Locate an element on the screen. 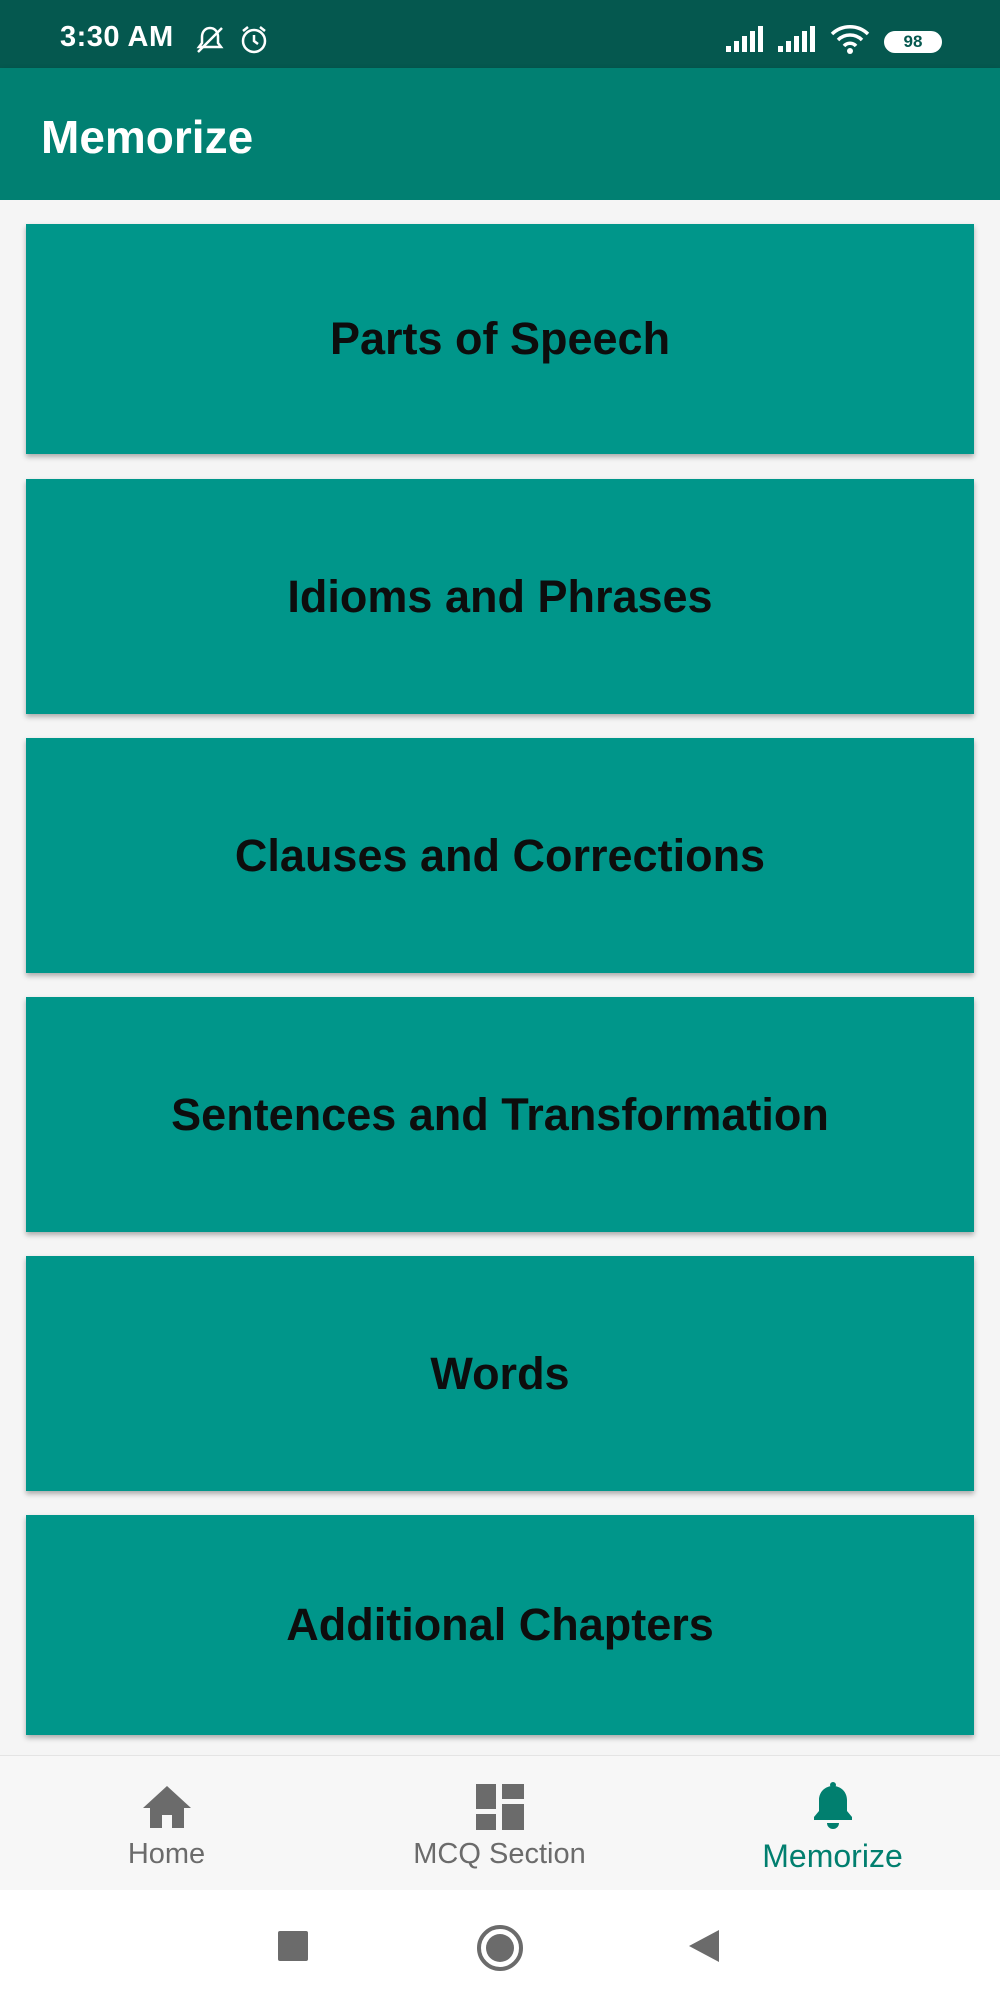 This screenshot has width=1000, height=2000. home-icon is located at coordinates (167, 1805).